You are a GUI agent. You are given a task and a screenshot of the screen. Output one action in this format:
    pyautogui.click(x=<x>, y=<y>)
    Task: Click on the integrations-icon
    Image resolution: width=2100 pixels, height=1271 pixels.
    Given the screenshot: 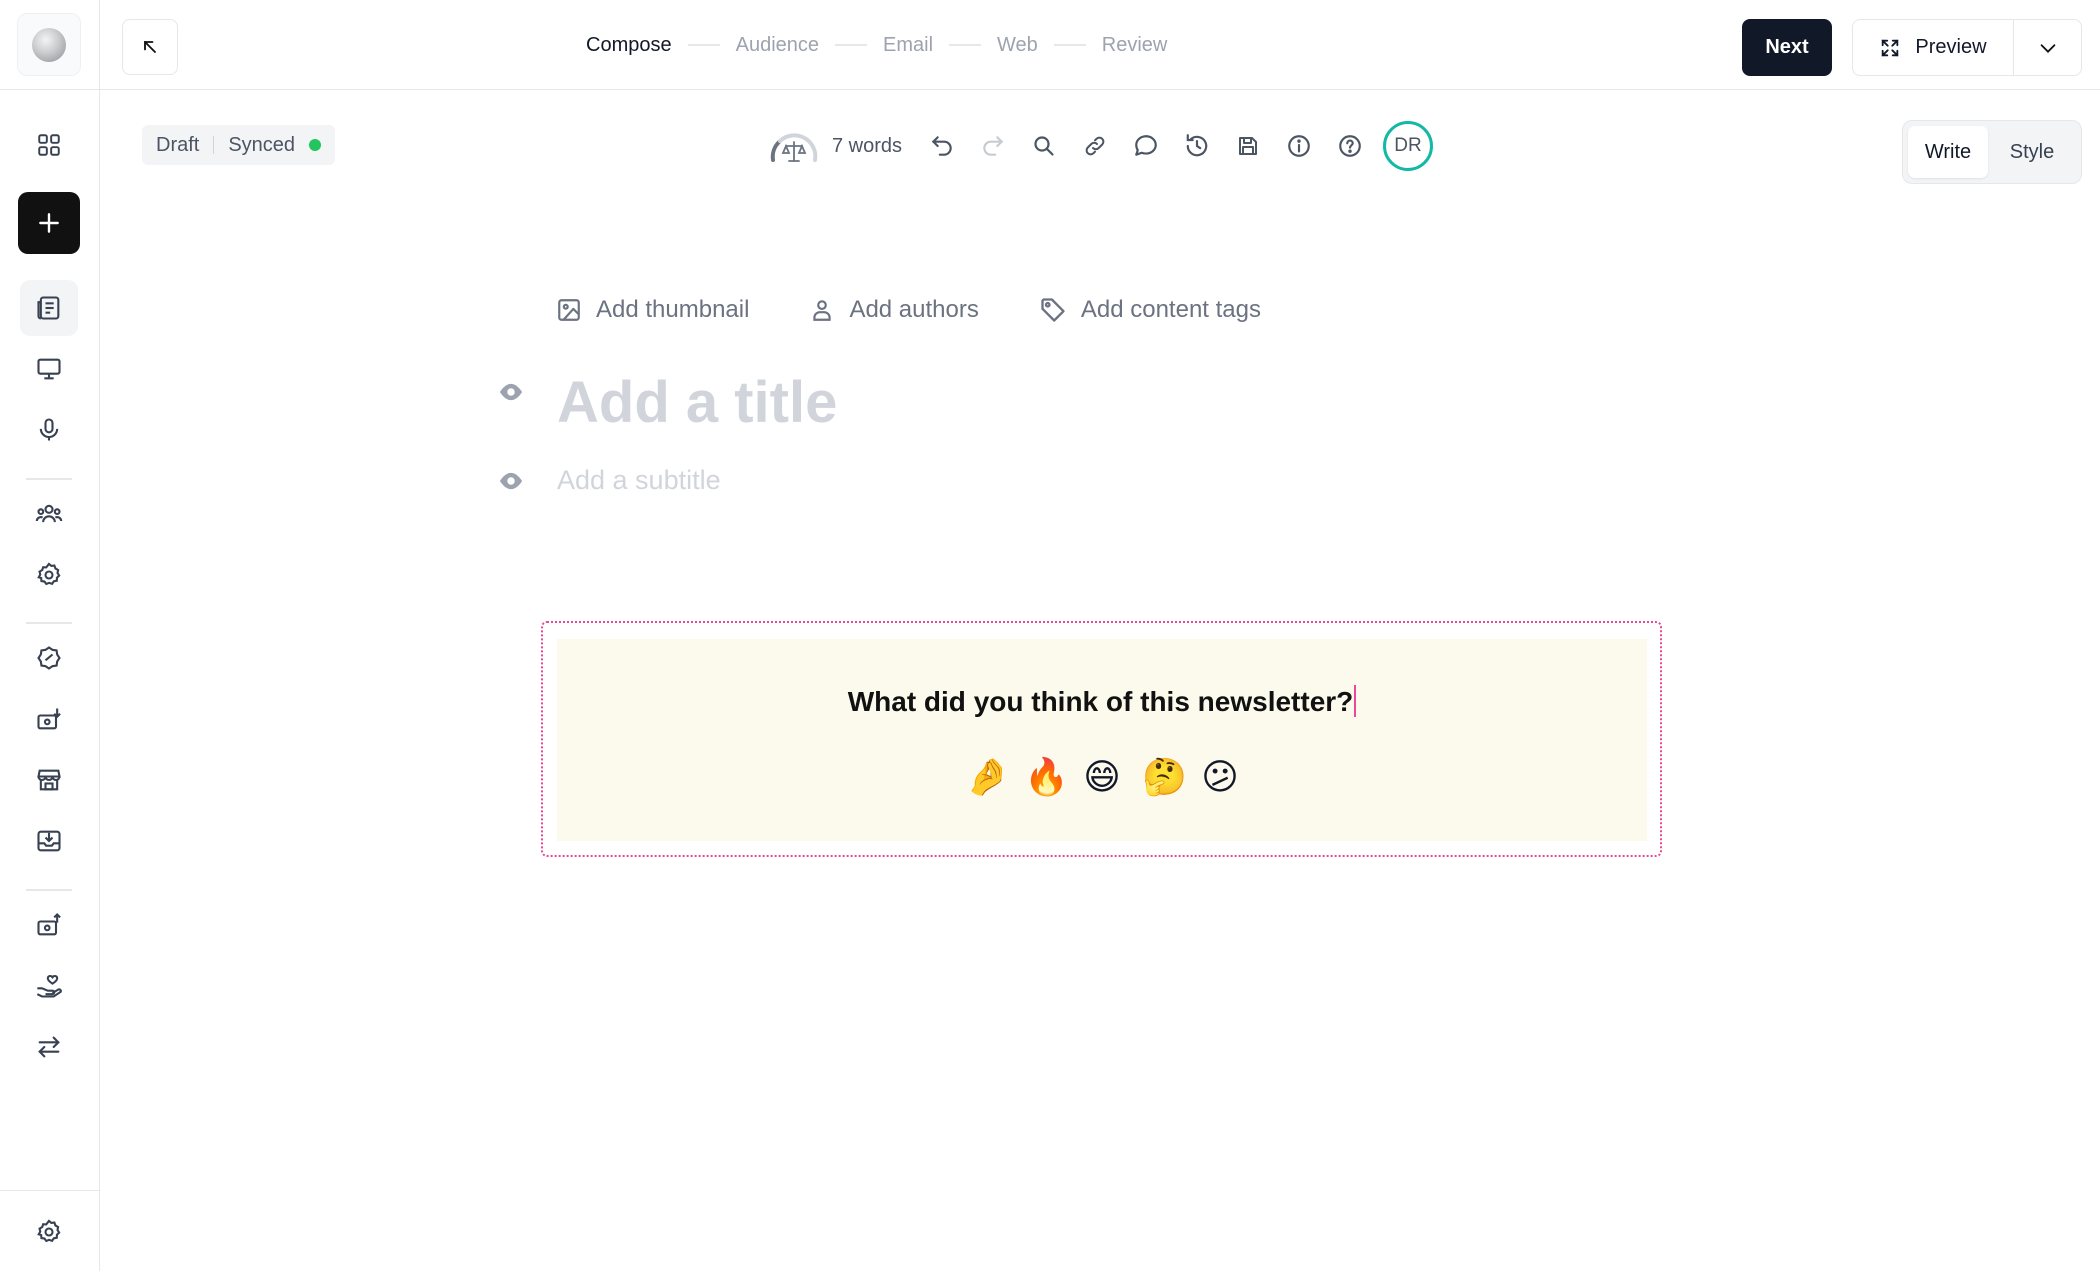 What is the action you would take?
    pyautogui.click(x=49, y=1047)
    